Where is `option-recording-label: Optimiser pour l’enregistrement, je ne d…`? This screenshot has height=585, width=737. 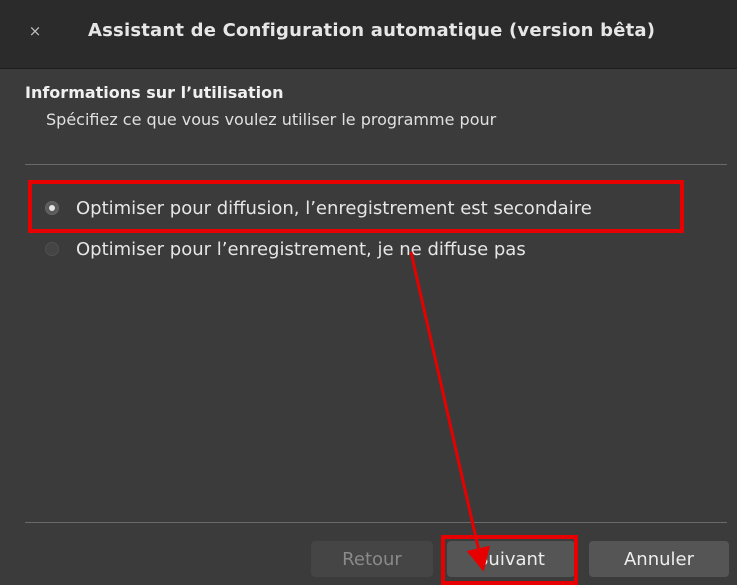 option-recording-label: Optimiser pour l’enregistrement, je ne d… is located at coordinates (301, 249).